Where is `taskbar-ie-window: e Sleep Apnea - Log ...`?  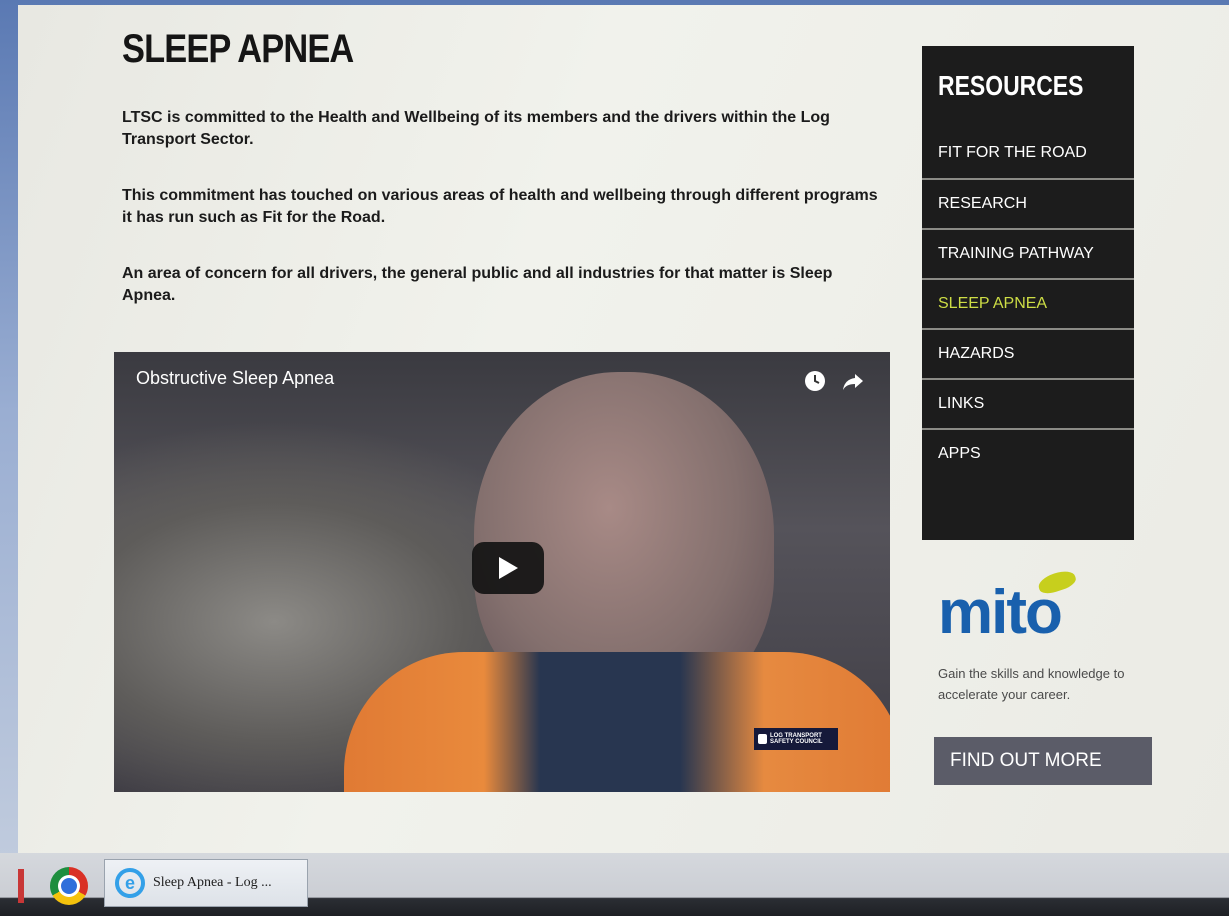
taskbar-ie-window: e Sleep Apnea - Log ... is located at coordinates (206, 883).